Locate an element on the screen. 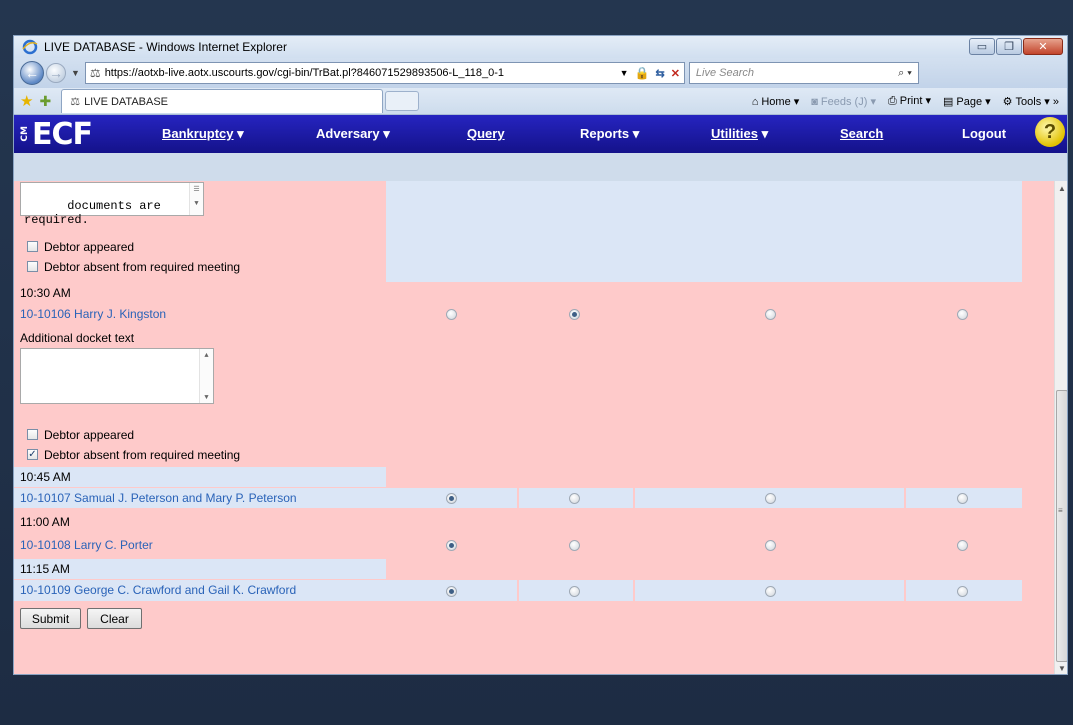  minimize-button: ▭ is located at coordinates (982, 46).